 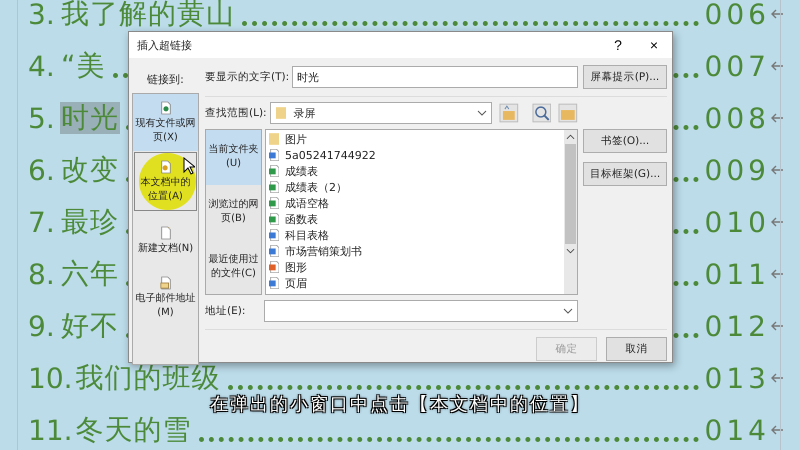 I want to click on page-number: 013, so click(x=737, y=378).